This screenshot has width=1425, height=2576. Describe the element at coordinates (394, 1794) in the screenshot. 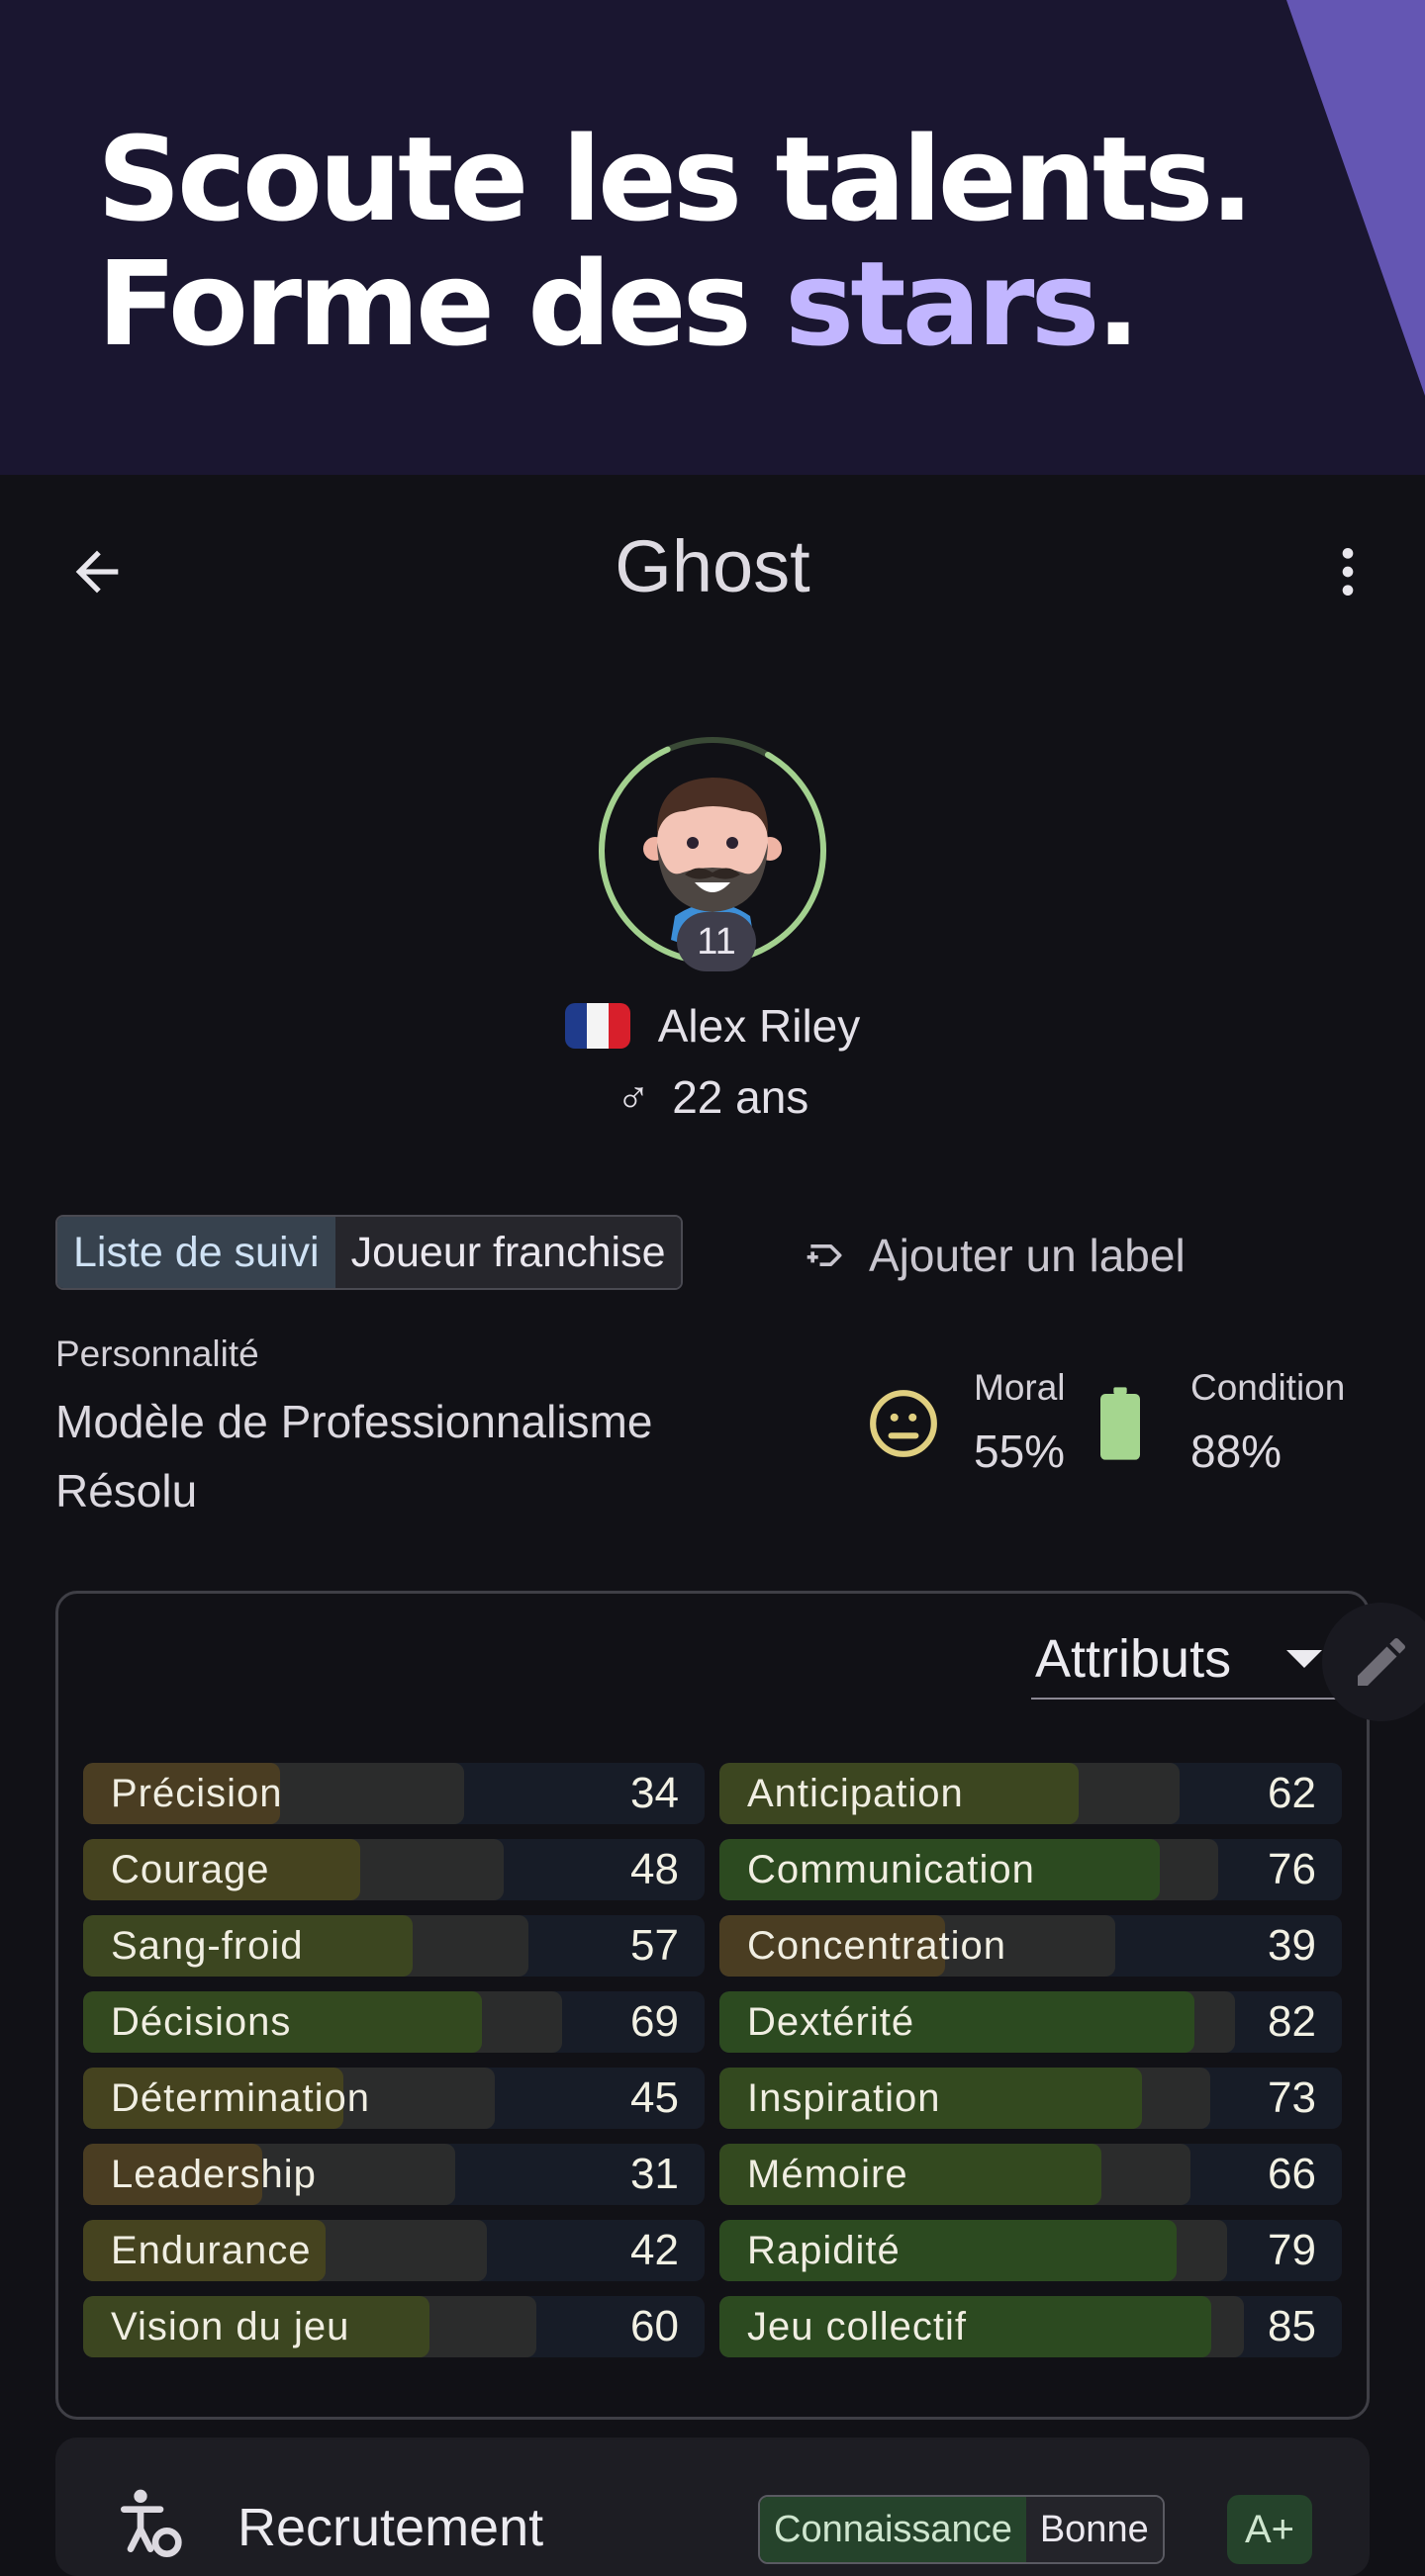

I see `attribute-row: Précision 34` at that location.